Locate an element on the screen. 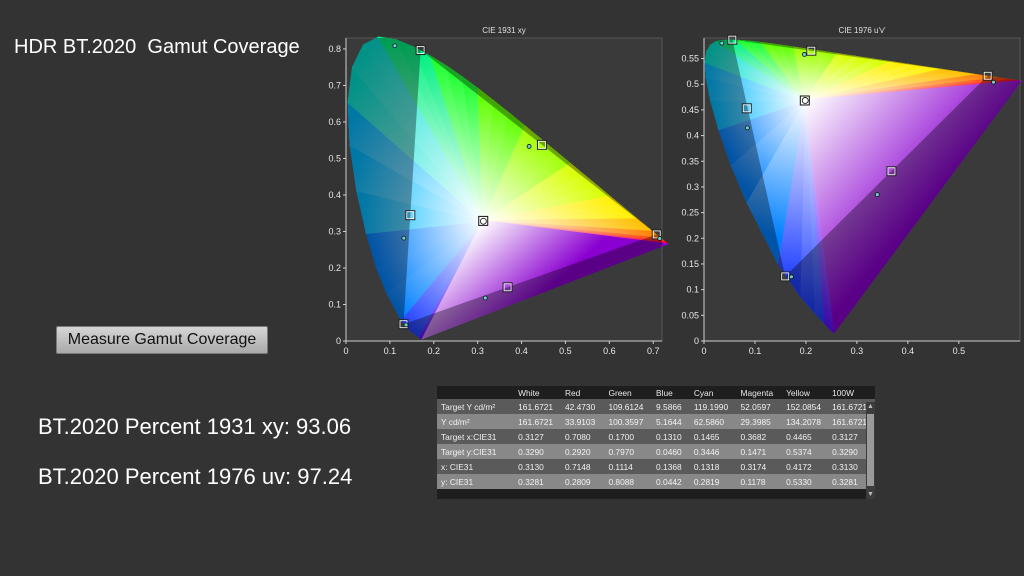  y-tick-label: 0.25 is located at coordinates (690, 213).